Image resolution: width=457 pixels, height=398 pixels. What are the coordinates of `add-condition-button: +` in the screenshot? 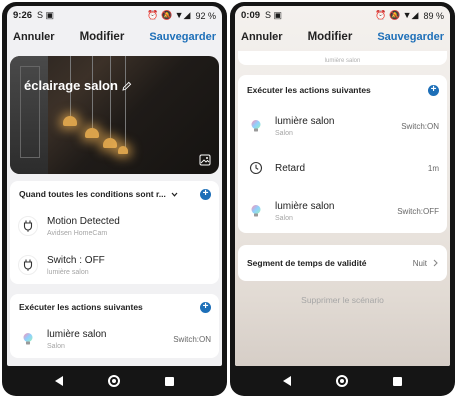 It's located at (205, 194).